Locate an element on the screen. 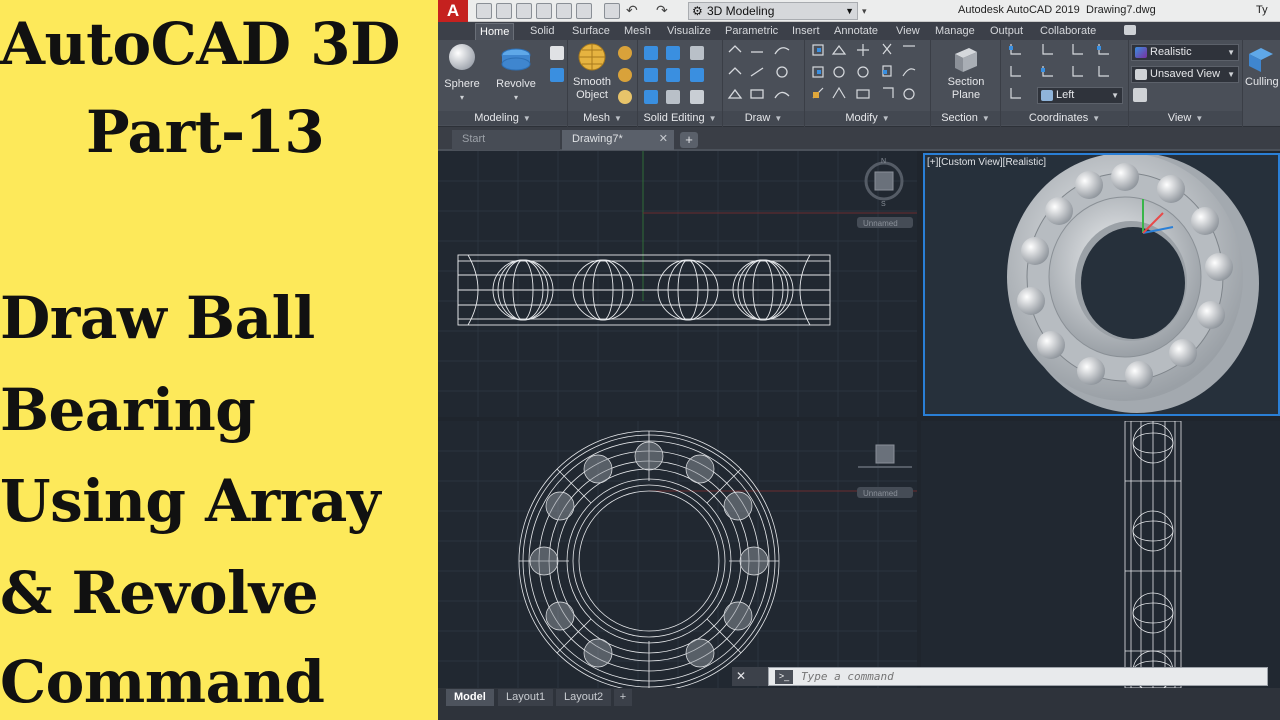  command-line: >_ is located at coordinates (1018, 676).